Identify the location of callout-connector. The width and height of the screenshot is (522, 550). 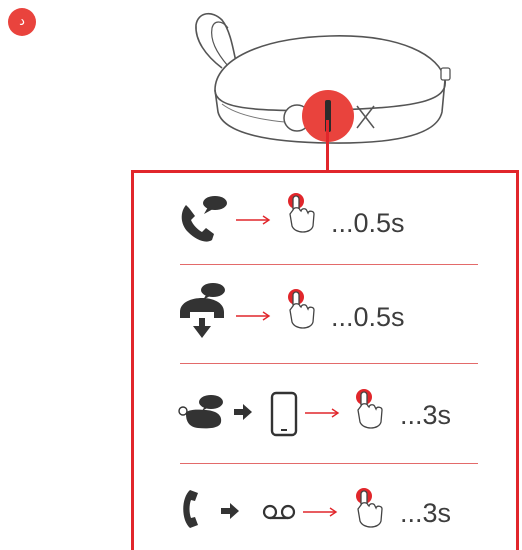
(327, 146).